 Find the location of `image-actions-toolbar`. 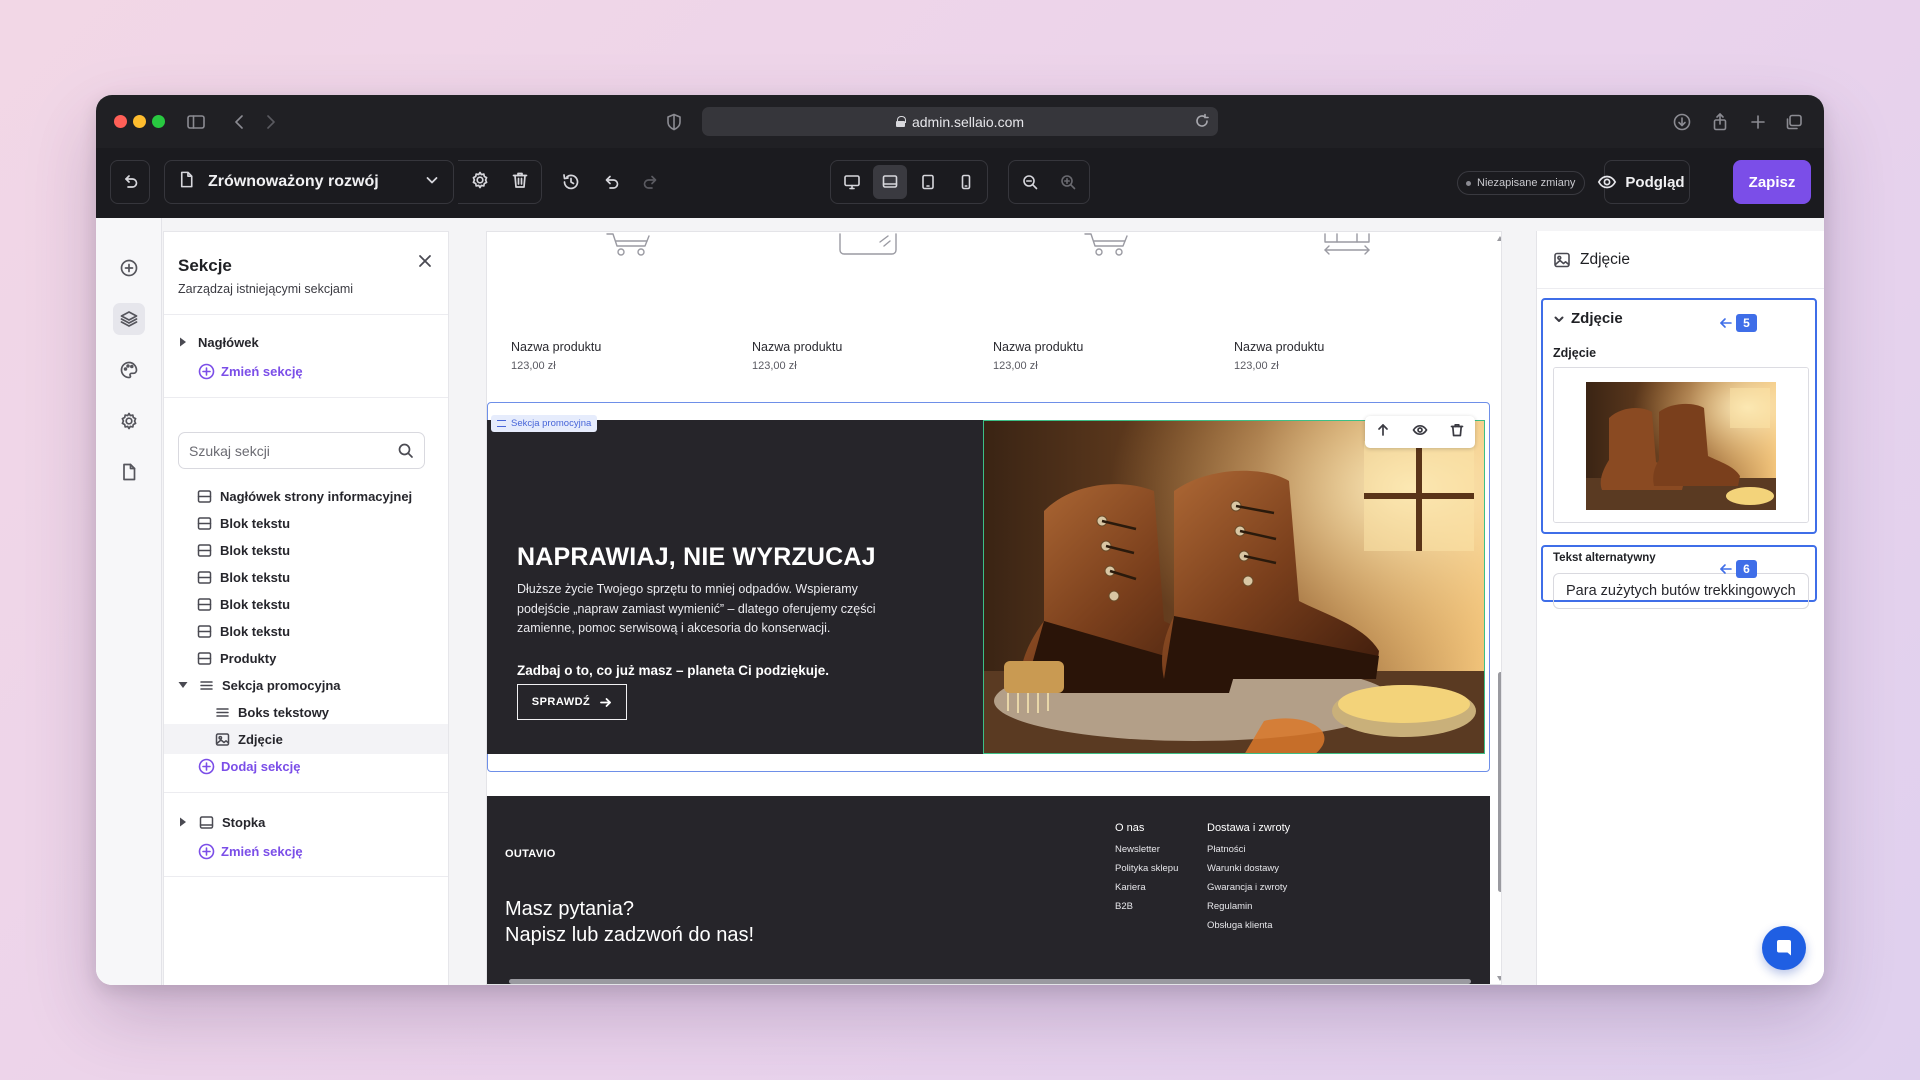

image-actions-toolbar is located at coordinates (1420, 432).